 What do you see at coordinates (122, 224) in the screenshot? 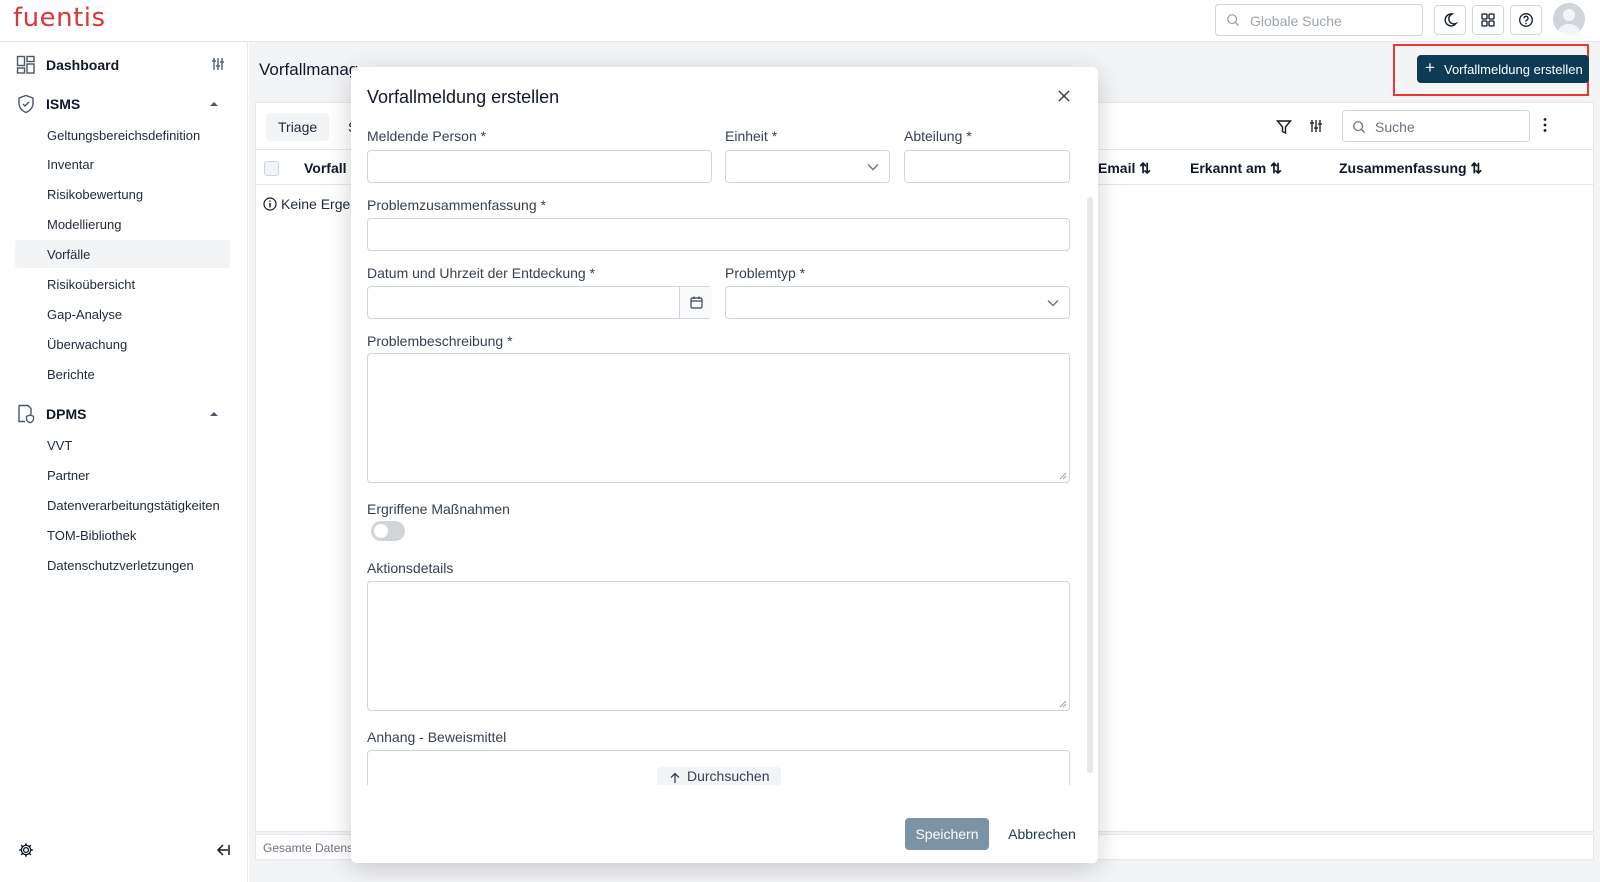
I see `sidebar-item-modellierung: Modellierung` at bounding box center [122, 224].